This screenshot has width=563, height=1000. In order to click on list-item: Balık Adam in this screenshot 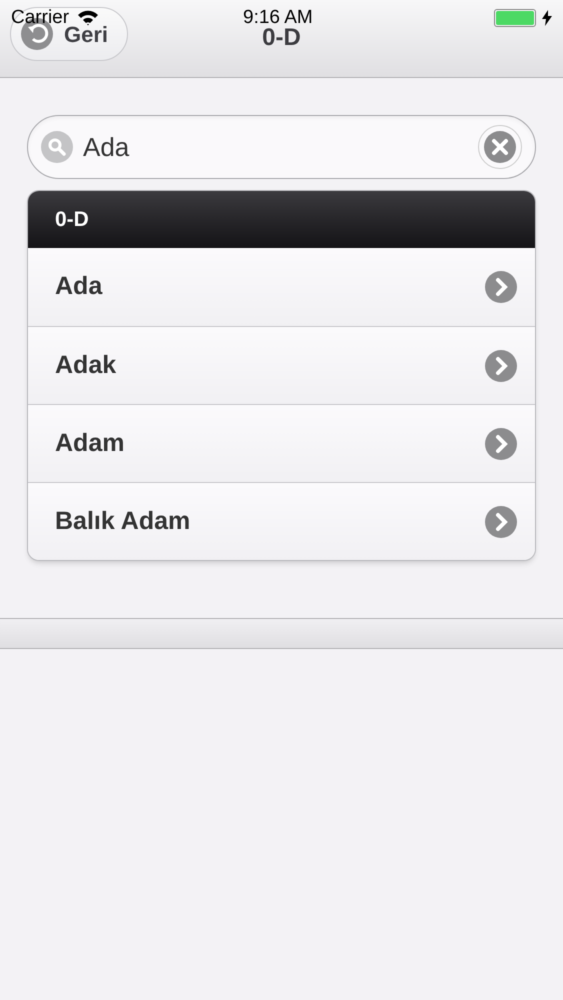, I will do `click(281, 521)`.